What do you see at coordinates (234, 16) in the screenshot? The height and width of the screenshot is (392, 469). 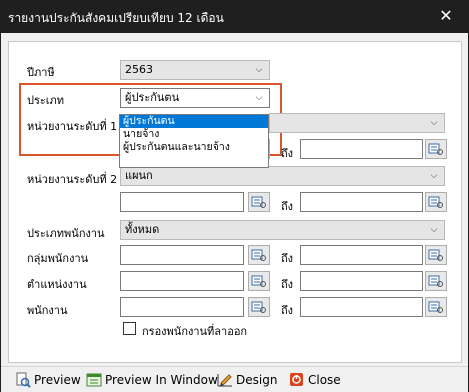 I see `title-bar: รายงานประกันสังคมเปรียบเทียบ 12 เดือน ✕` at bounding box center [234, 16].